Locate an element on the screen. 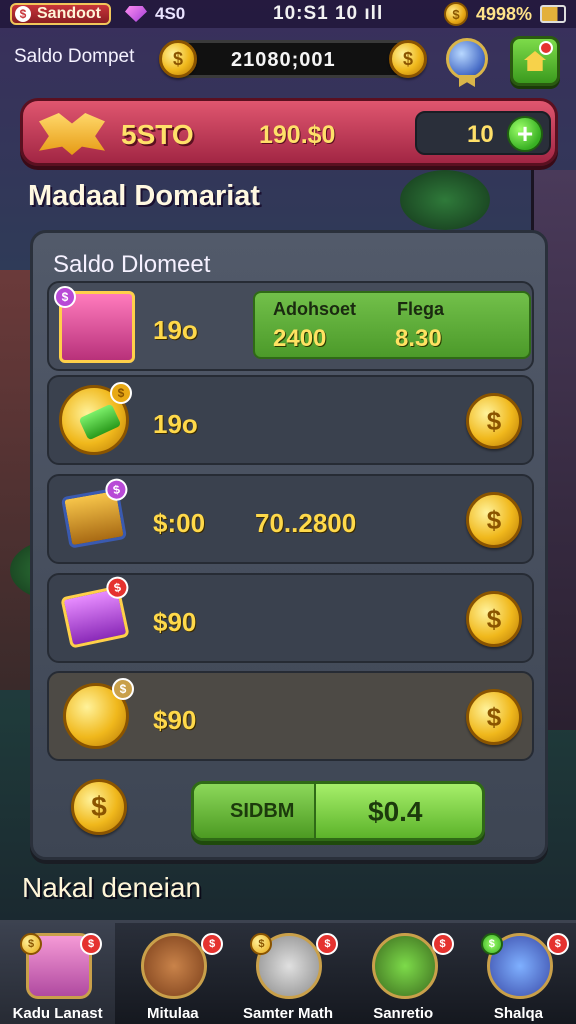  gift-box-icon: $ is located at coordinates (95, 512).